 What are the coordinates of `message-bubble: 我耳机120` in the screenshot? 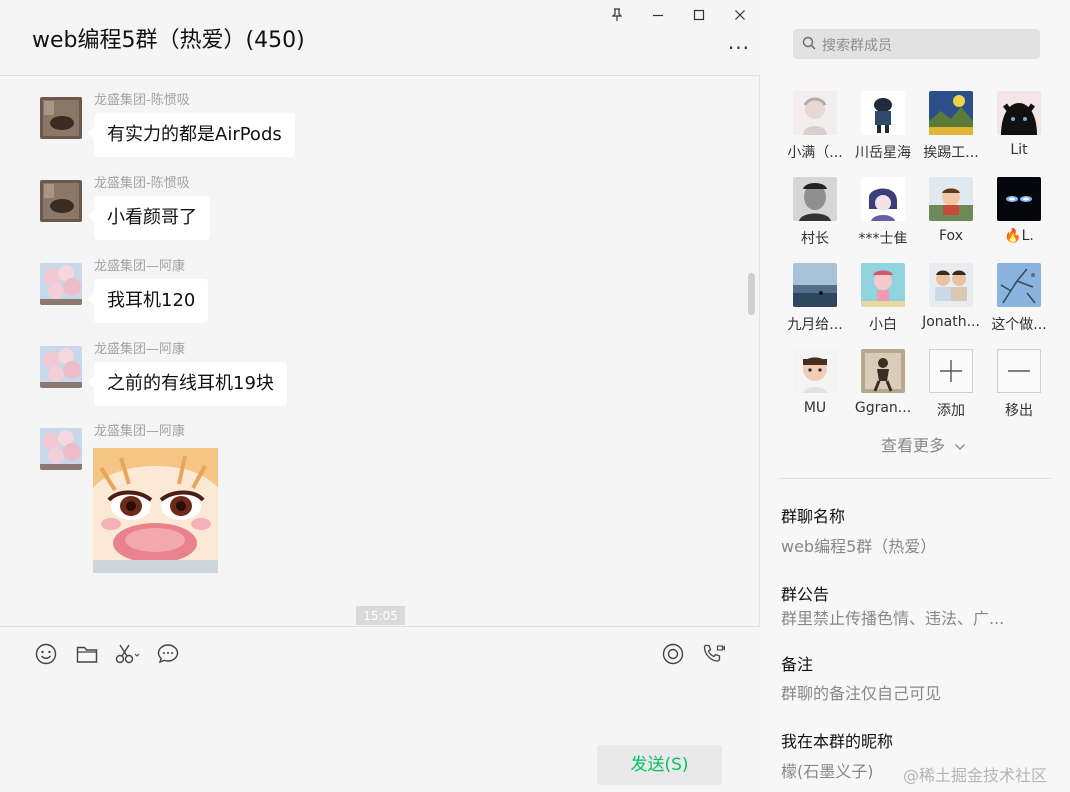 It's located at (148, 301).